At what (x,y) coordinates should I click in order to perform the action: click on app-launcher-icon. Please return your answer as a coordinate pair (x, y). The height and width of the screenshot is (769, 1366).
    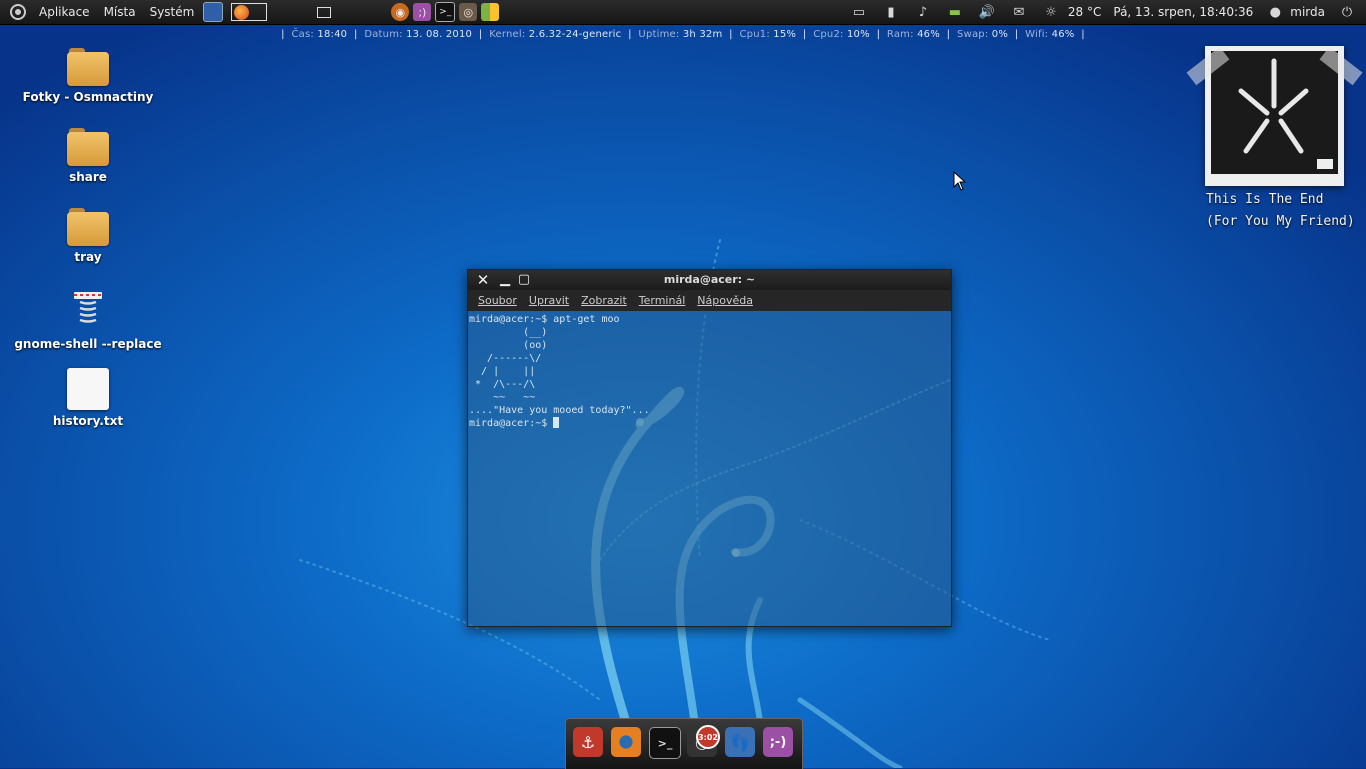
    Looking at the image, I should click on (490, 12).